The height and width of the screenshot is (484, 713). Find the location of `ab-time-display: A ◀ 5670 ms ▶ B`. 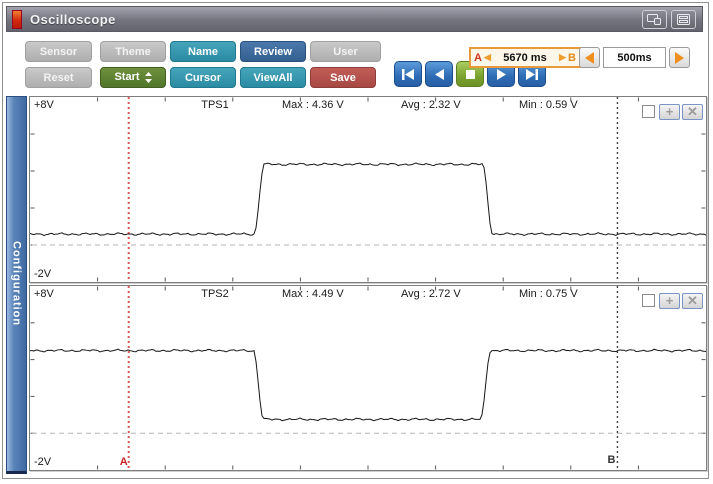

ab-time-display: A ◀ 5670 ms ▶ B is located at coordinates (525, 57).